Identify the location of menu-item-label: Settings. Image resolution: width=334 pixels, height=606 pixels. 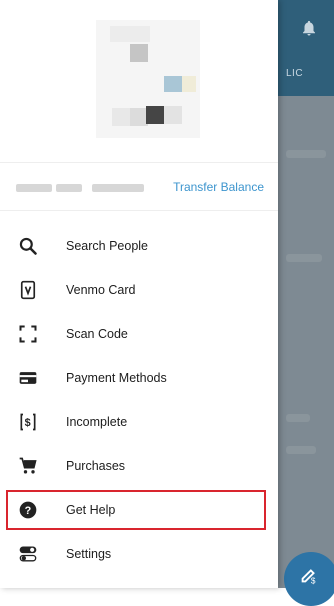
(89, 554).